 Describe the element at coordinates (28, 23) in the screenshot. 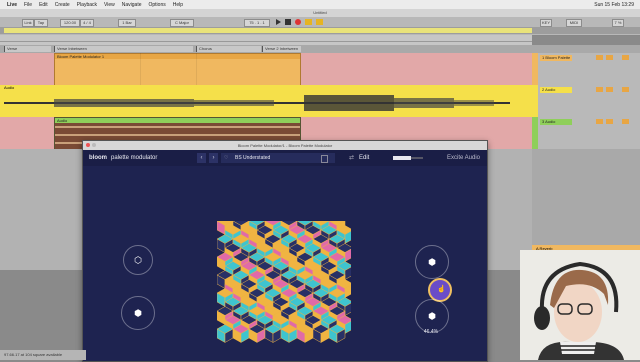

I see `link-button: Link` at that location.